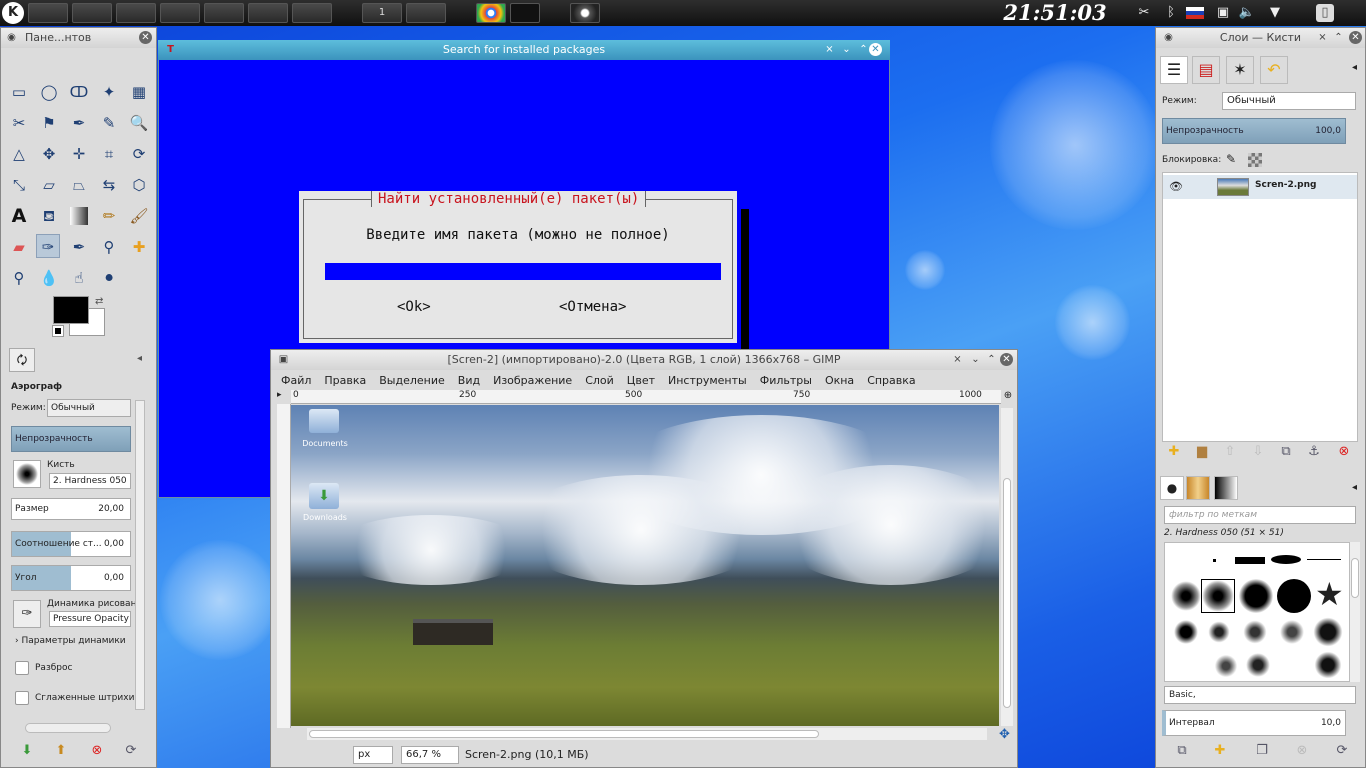 This screenshot has width=1366, height=768. I want to click on brush-hard, so click(1294, 596).